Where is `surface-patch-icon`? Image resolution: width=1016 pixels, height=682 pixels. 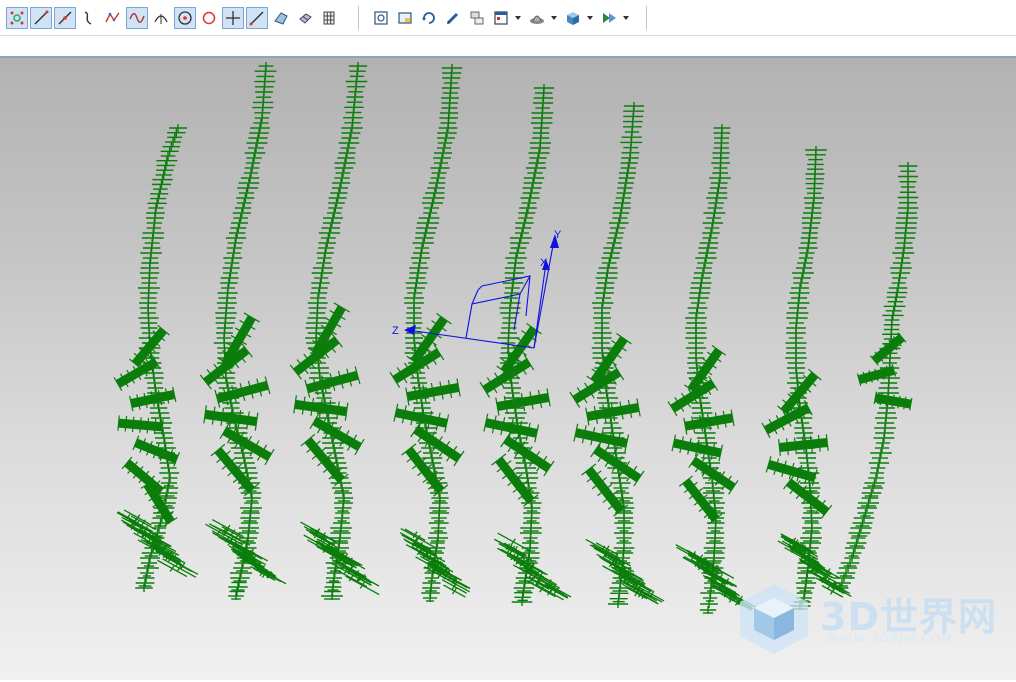
surface-patch-icon is located at coordinates (281, 18).